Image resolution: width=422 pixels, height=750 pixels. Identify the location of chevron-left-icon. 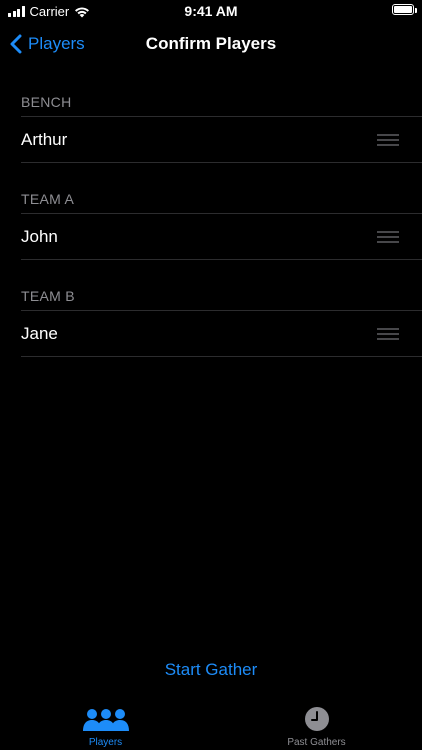
(16, 44).